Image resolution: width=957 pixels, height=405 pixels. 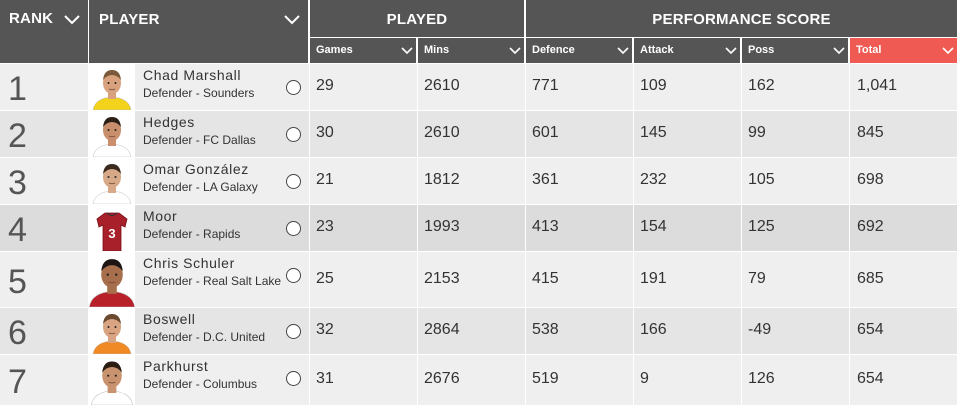 What do you see at coordinates (545, 278) in the screenshot?
I see `defence-value: 415` at bounding box center [545, 278].